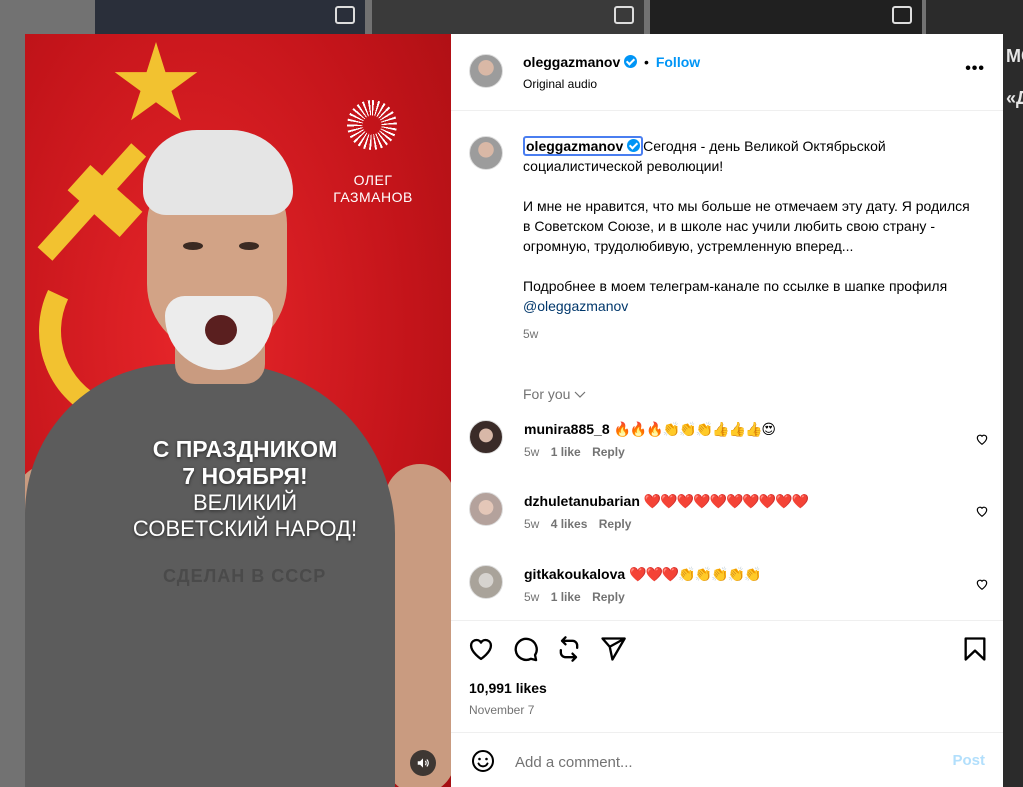 Image resolution: width=1023 pixels, height=787 pixels. I want to click on for-you-dropdown: For you, so click(554, 394).